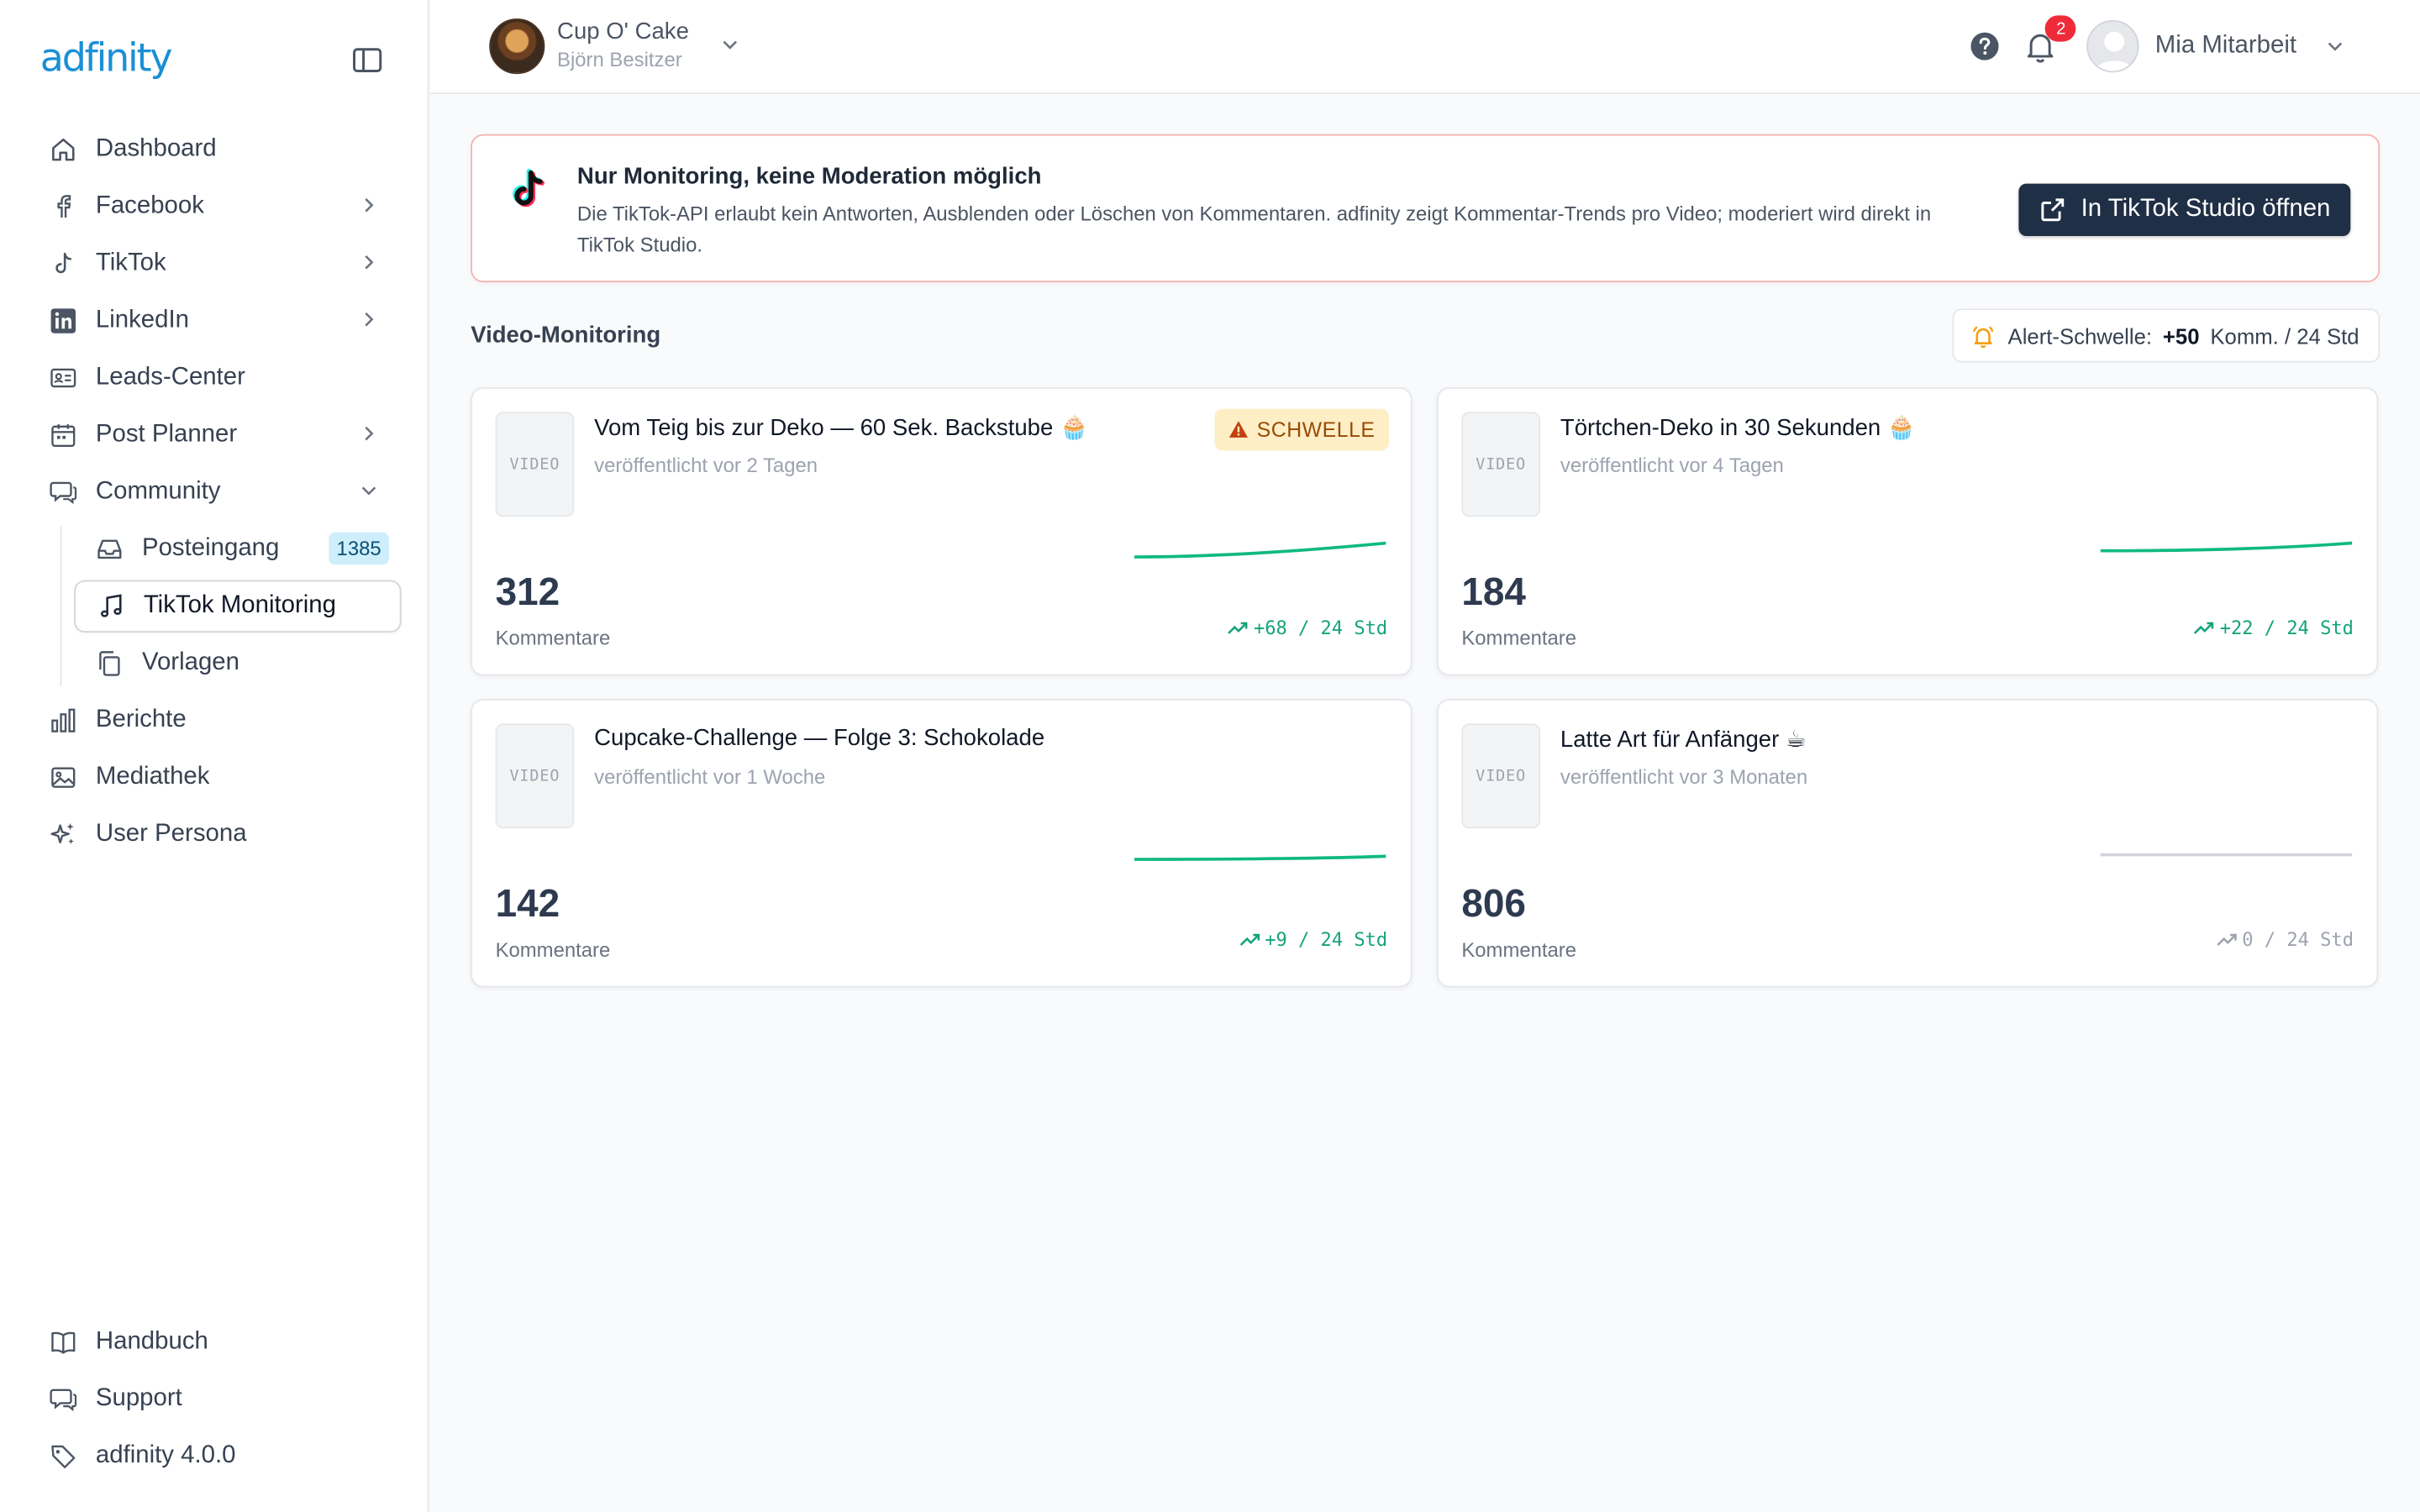  What do you see at coordinates (64, 149) in the screenshot?
I see `home-icon` at bounding box center [64, 149].